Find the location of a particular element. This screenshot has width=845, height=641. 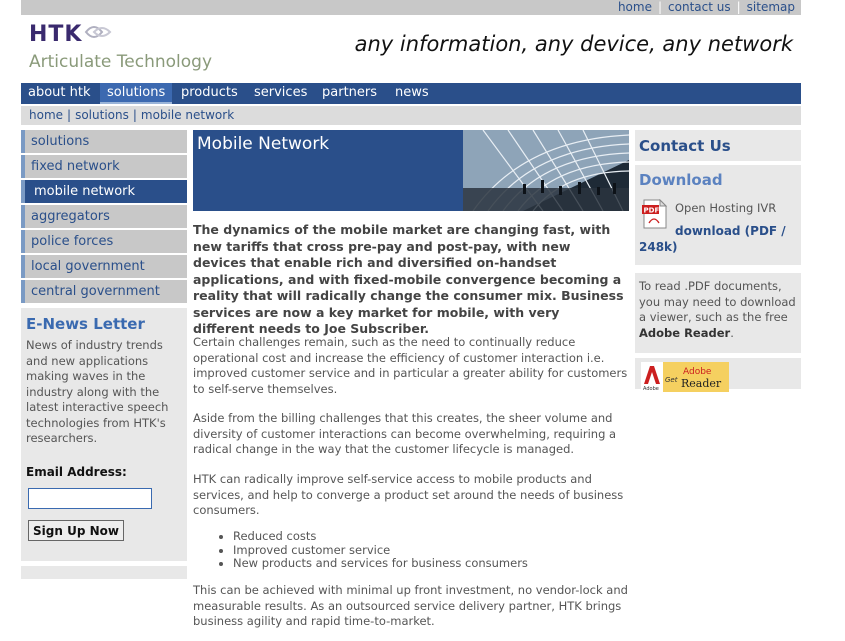

list-item: Reduced costs is located at coordinates (380, 536).